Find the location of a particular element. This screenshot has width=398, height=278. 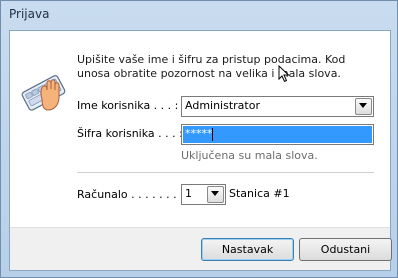

username-value: Administrator is located at coordinates (222, 105).